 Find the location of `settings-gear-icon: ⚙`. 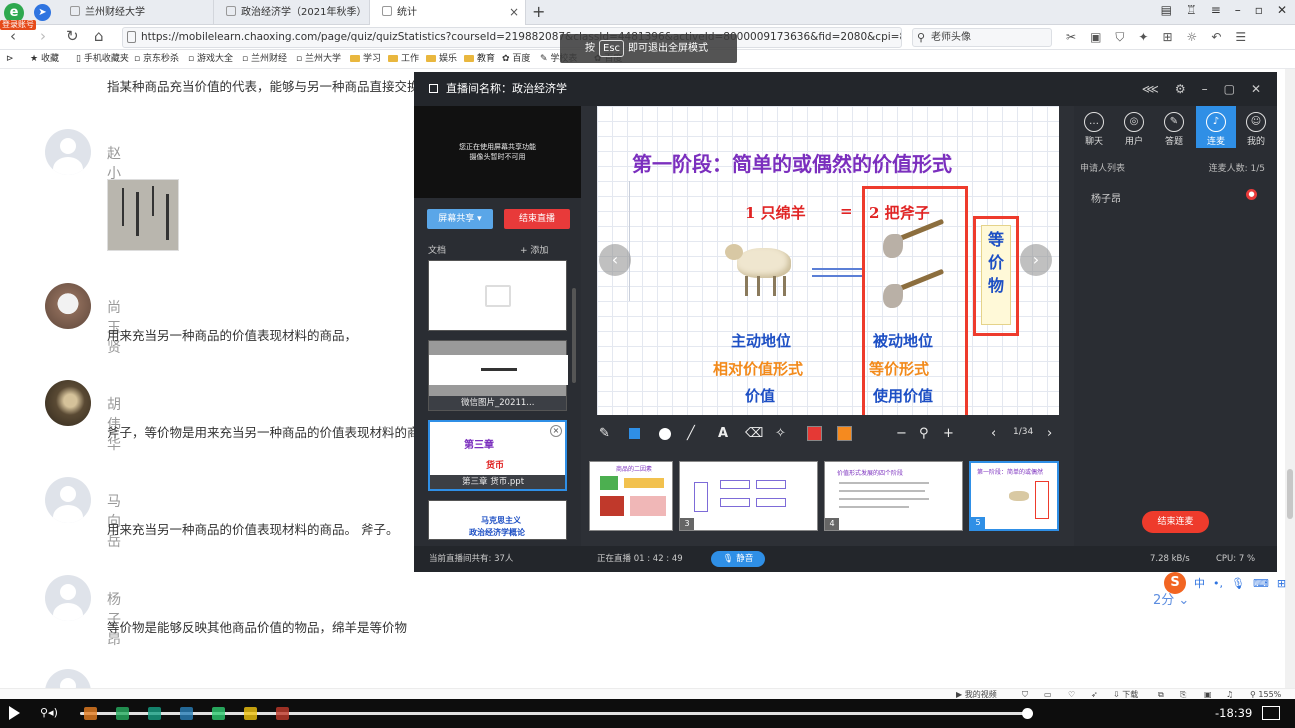

settings-gear-icon: ⚙ is located at coordinates (1180, 89).